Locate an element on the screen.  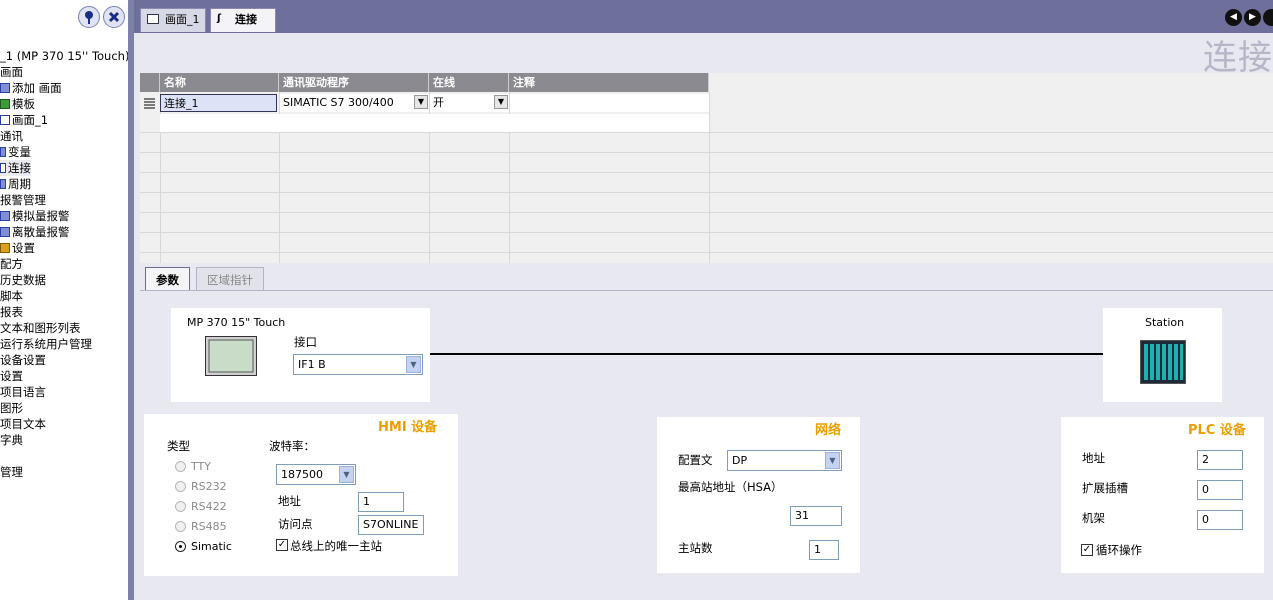
network-panel: 网络 配置文 DP ▼ 最高站地址（HSA） 31 主站数 1 is located at coordinates (758, 495).